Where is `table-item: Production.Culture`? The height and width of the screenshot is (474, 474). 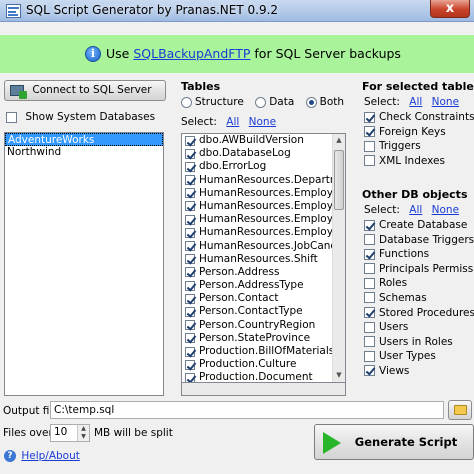
table-item: Production.Culture is located at coordinates (257, 364).